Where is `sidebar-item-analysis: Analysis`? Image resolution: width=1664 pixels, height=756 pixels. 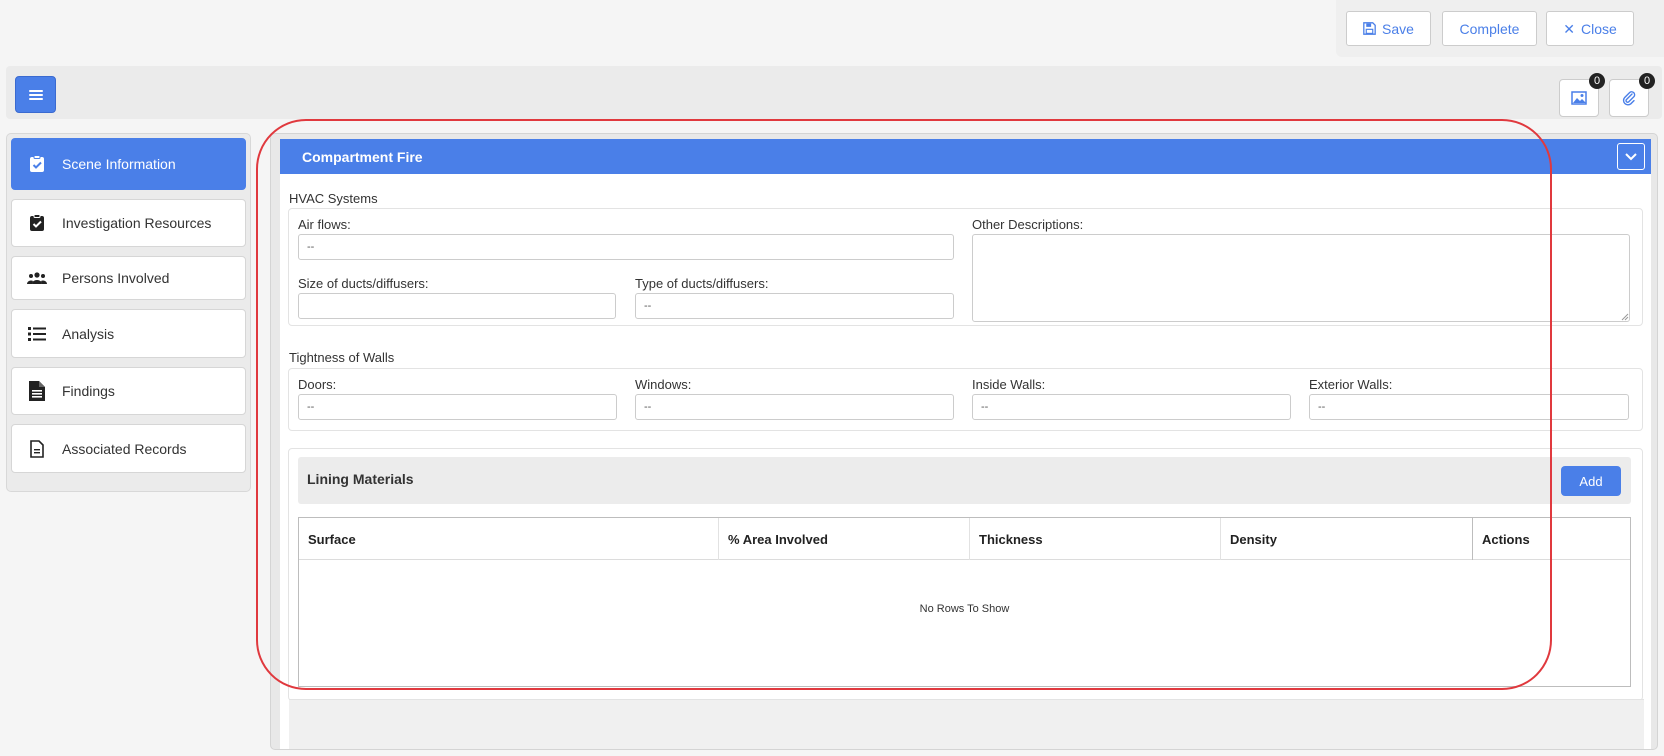 sidebar-item-analysis: Analysis is located at coordinates (128, 333).